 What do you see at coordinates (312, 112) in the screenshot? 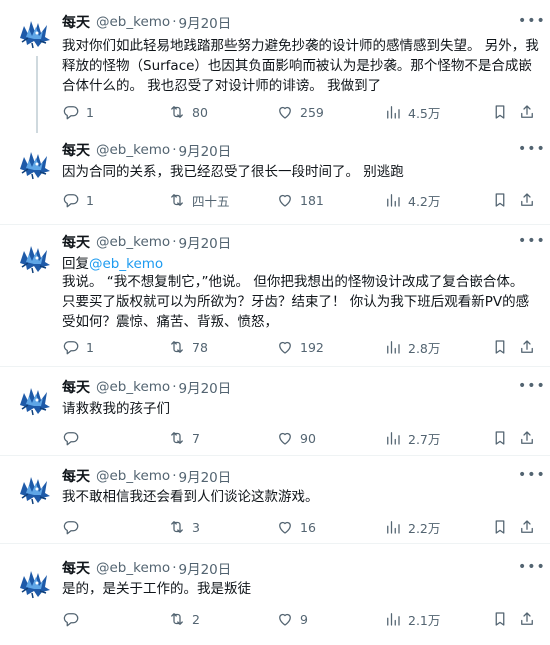
I see `like-count: 259` at bounding box center [312, 112].